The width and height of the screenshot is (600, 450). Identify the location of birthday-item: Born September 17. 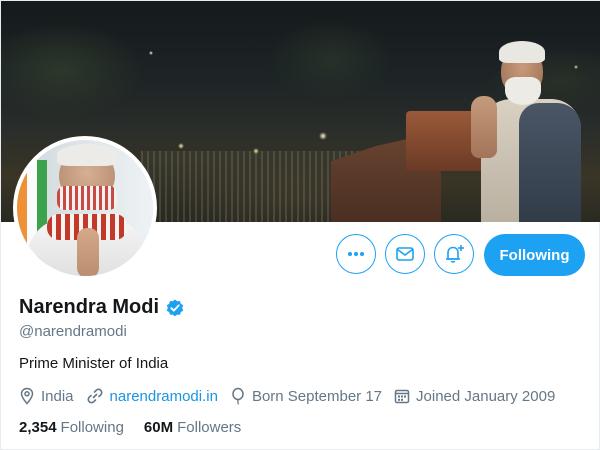
(306, 396).